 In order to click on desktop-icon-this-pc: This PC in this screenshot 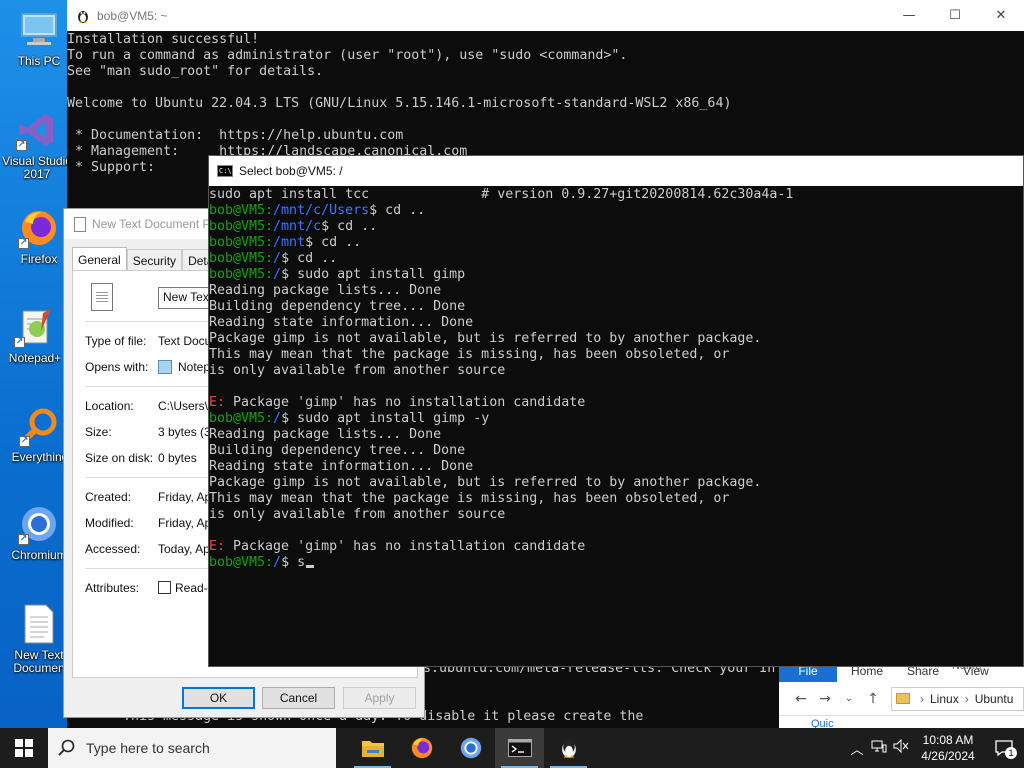, I will do `click(39, 38)`.